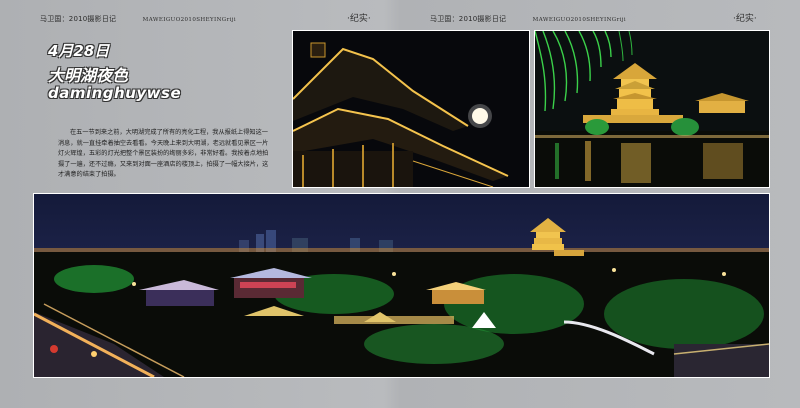 This screenshot has height=408, width=800. I want to click on right-page-header: 马卫国：2010摄影日记 MAWEIGUO2010SHEYINGriji, so click(528, 19).